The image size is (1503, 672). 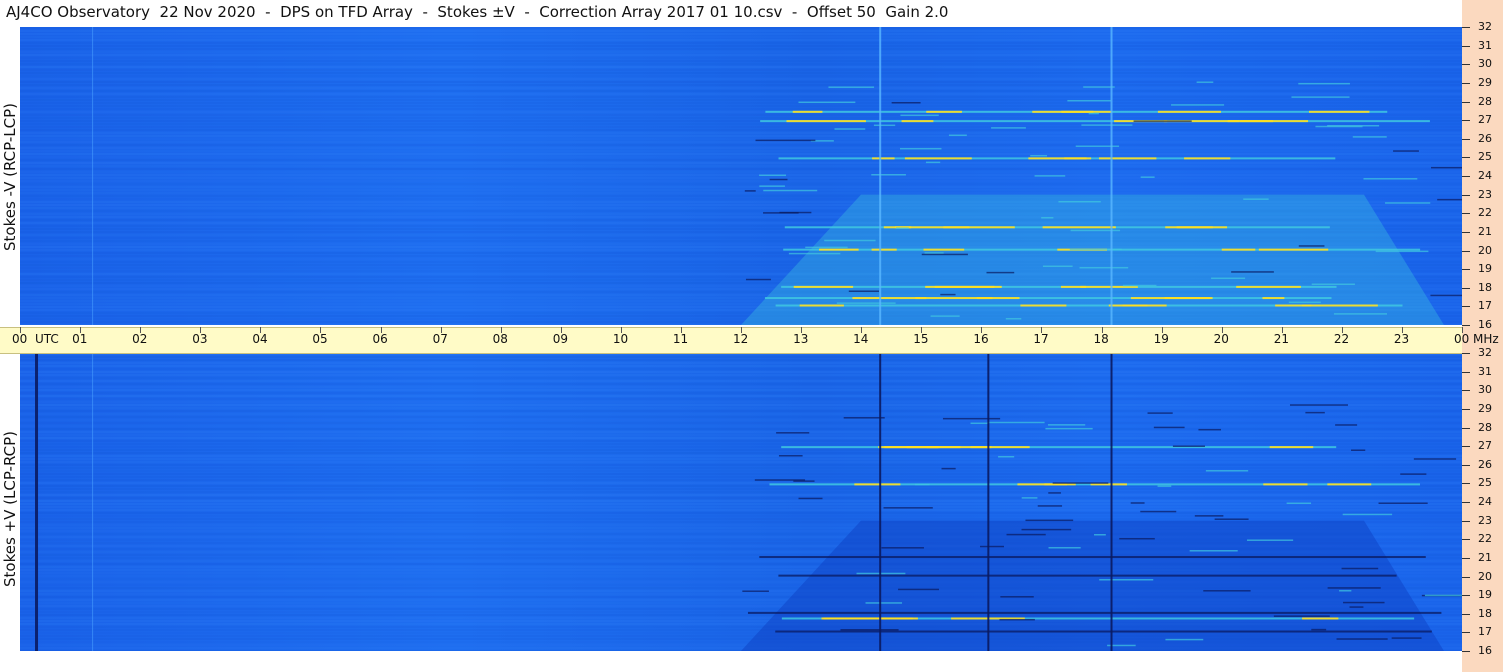 I want to click on utc-tick-label: 14, so click(x=861, y=339).